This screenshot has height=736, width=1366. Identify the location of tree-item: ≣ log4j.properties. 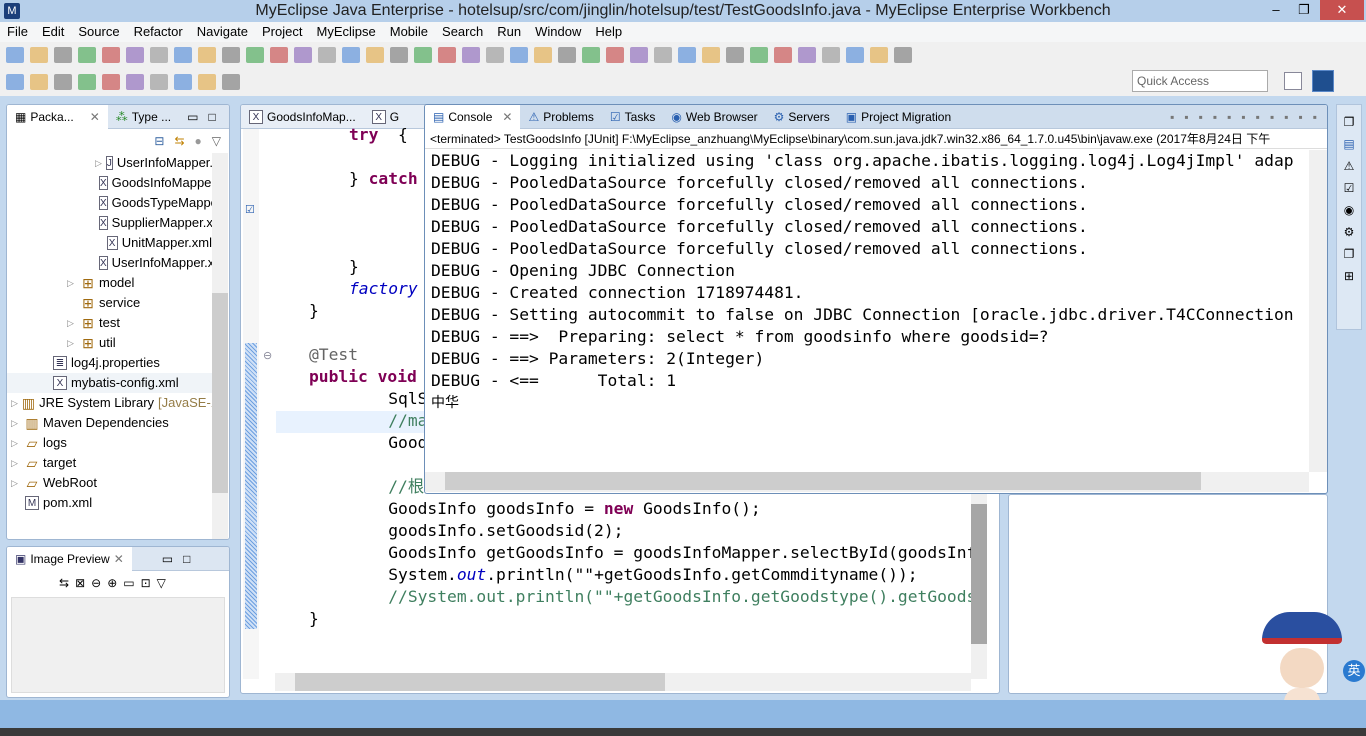
(109, 363).